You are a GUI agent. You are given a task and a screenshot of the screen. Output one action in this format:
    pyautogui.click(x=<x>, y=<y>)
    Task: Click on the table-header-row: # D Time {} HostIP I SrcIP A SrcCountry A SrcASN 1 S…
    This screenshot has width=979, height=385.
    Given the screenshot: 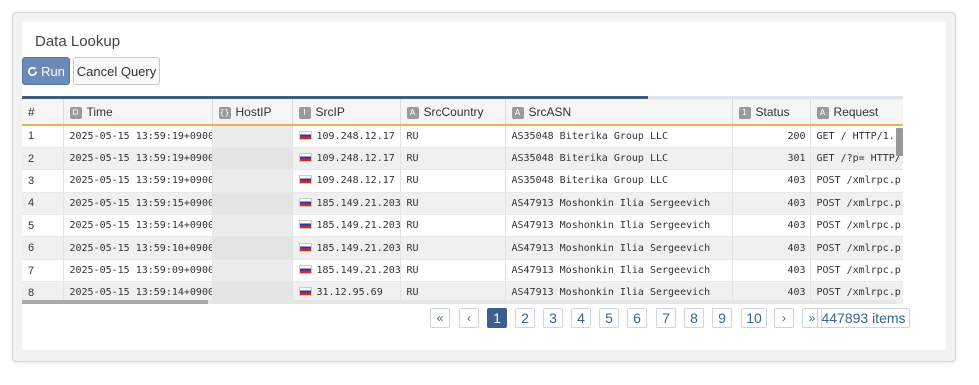 What is the action you would take?
    pyautogui.click(x=462, y=112)
    